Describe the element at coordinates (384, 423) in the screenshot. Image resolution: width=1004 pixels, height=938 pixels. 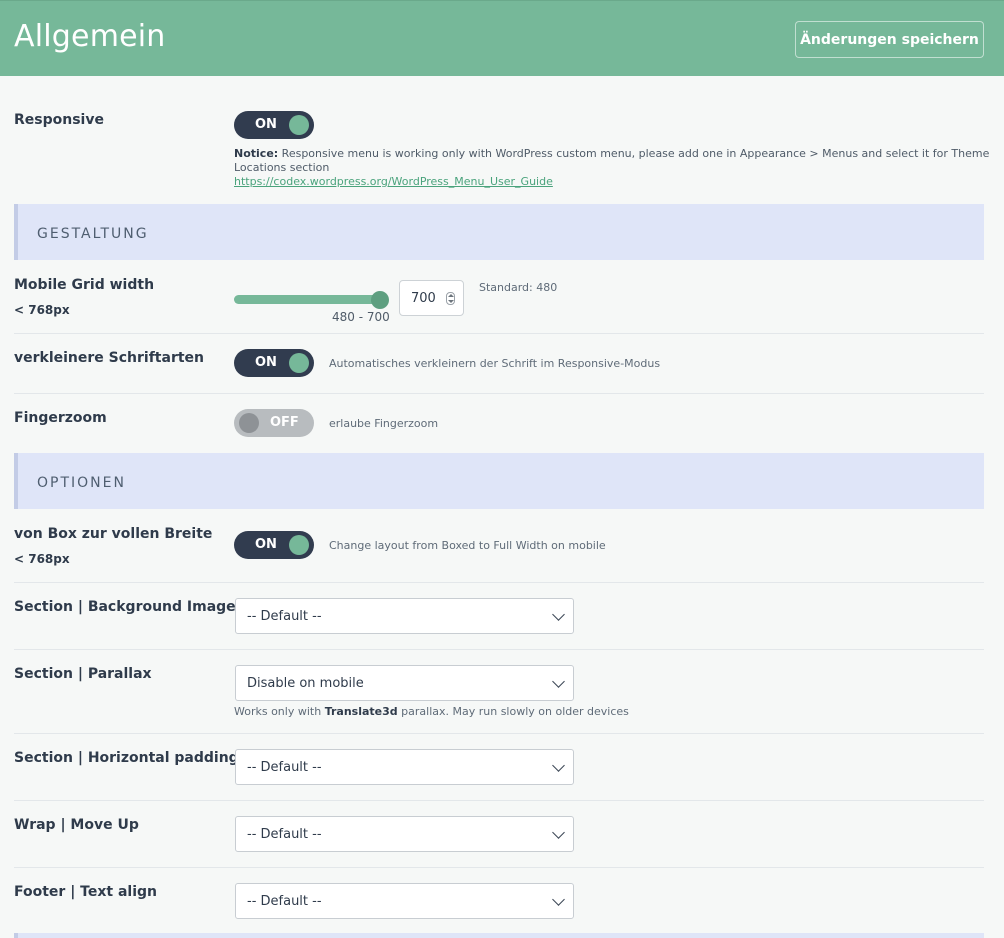
I see `fingerzoom-desc: erlaube Fingerzoom` at that location.